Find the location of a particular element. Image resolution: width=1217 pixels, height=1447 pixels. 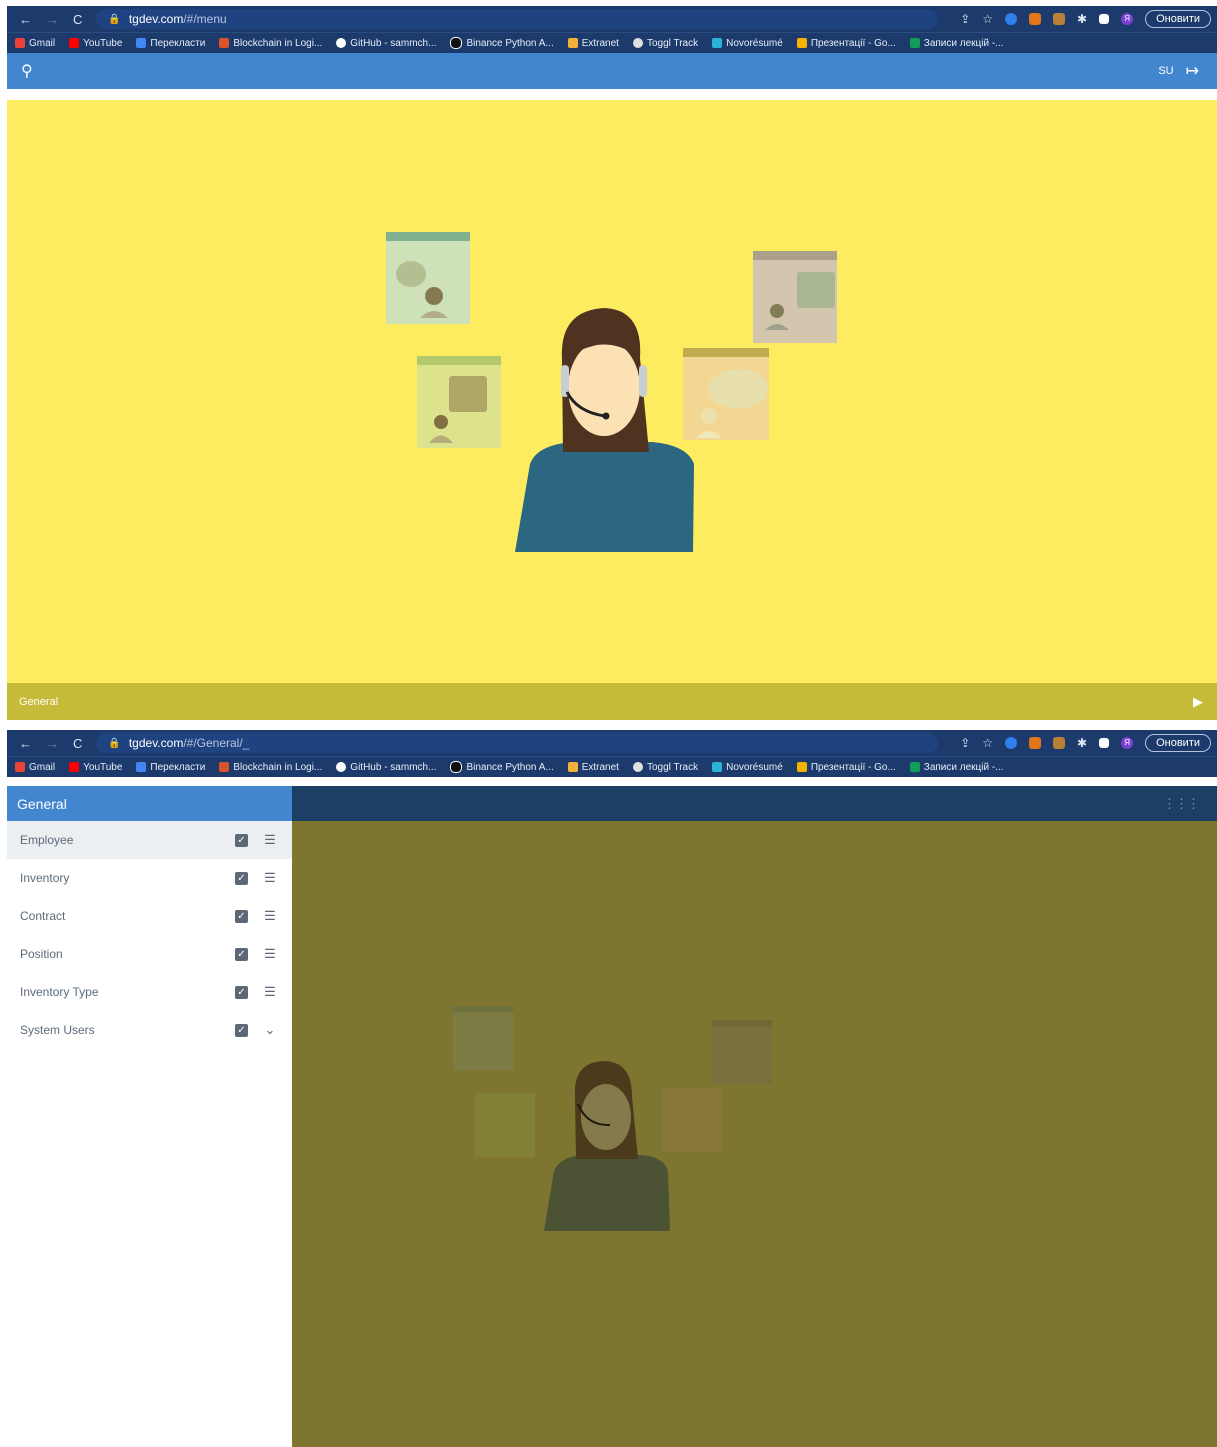

translate-icon is located at coordinates (141, 767).